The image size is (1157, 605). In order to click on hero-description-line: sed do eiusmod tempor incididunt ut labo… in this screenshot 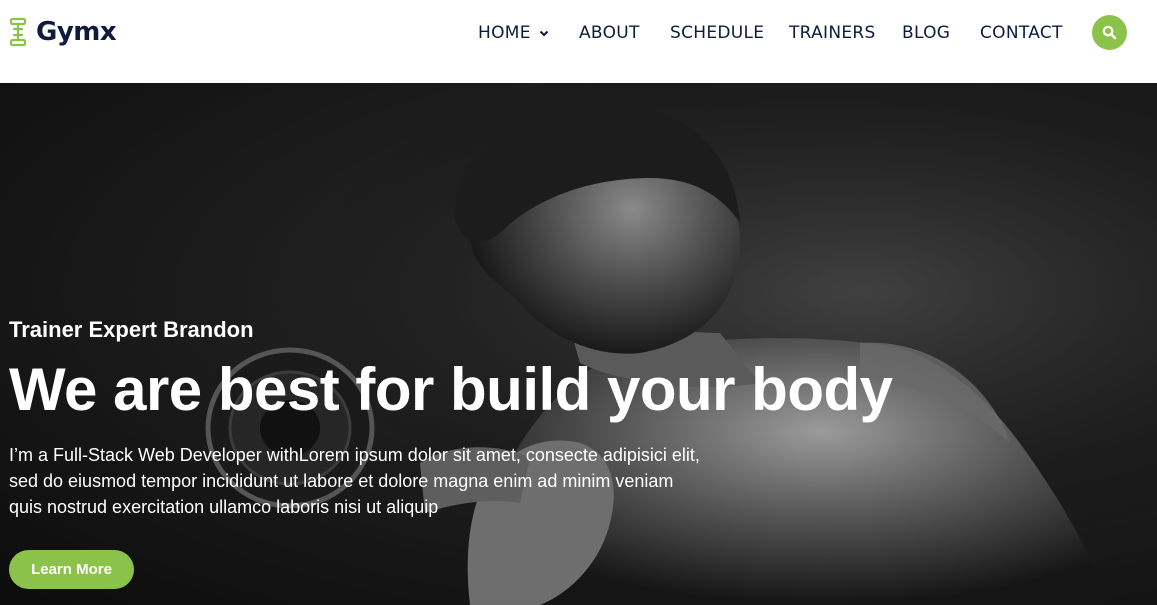, I will do `click(341, 481)`.